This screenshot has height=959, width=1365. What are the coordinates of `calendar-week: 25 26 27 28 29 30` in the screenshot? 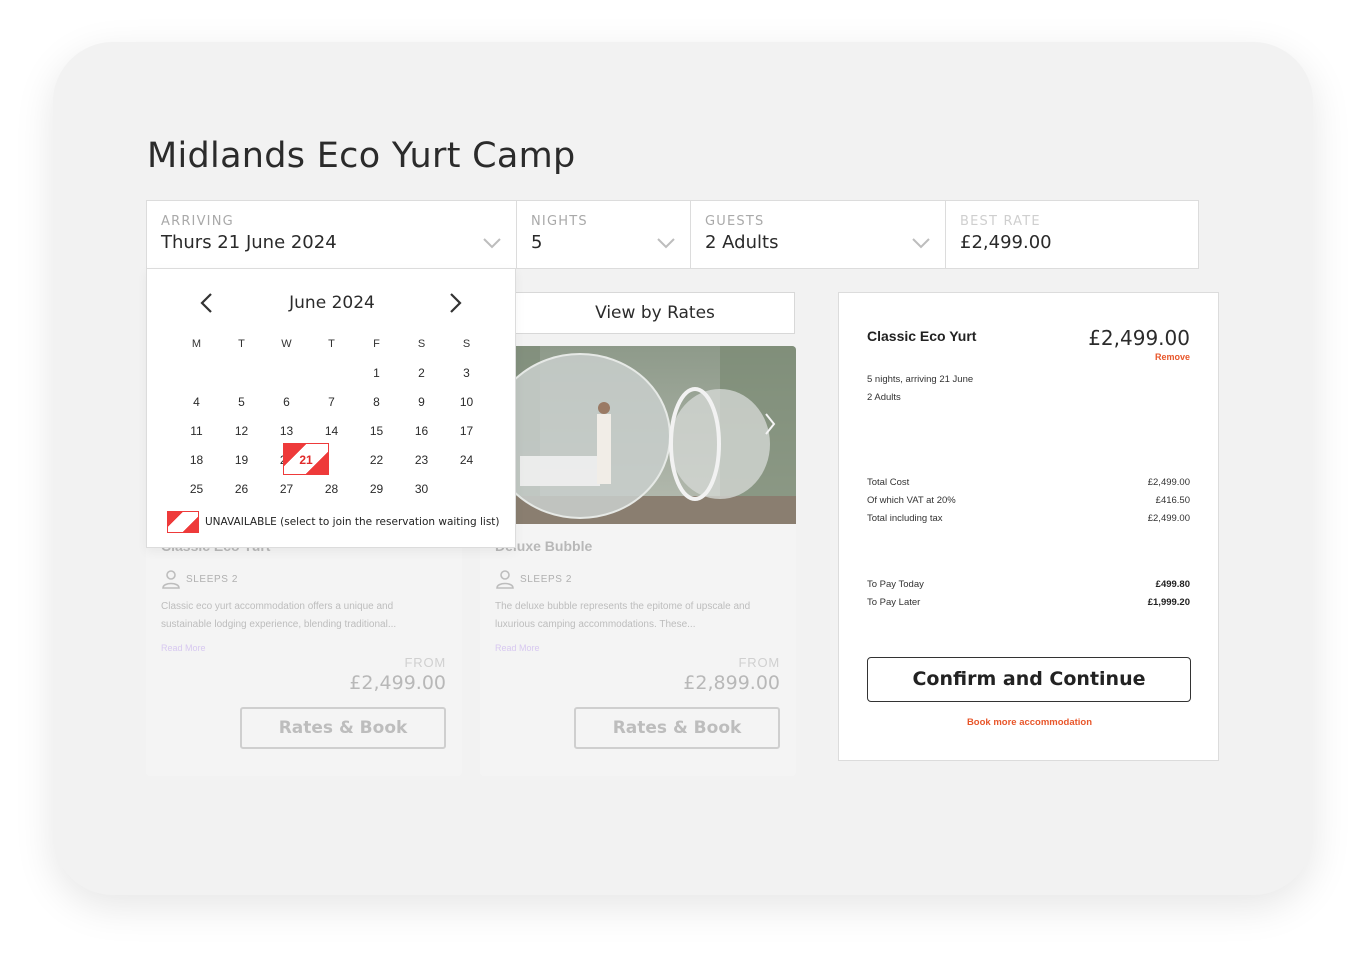 It's located at (331, 493).